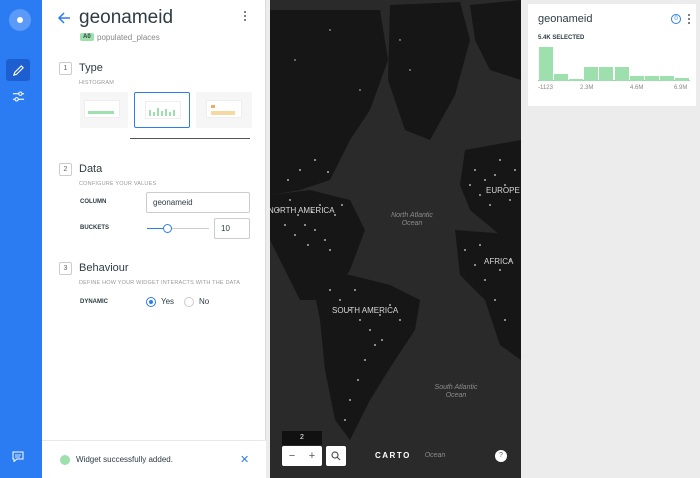 Image resolution: width=700 pixels, height=478 pixels. What do you see at coordinates (190, 138) in the screenshot?
I see `type-selection-underline` at bounding box center [190, 138].